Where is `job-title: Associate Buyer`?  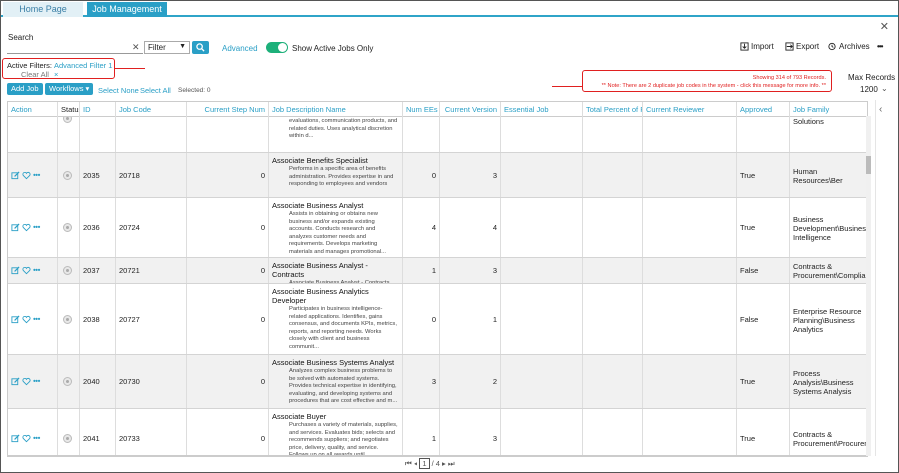 job-title: Associate Buyer is located at coordinates (337, 416).